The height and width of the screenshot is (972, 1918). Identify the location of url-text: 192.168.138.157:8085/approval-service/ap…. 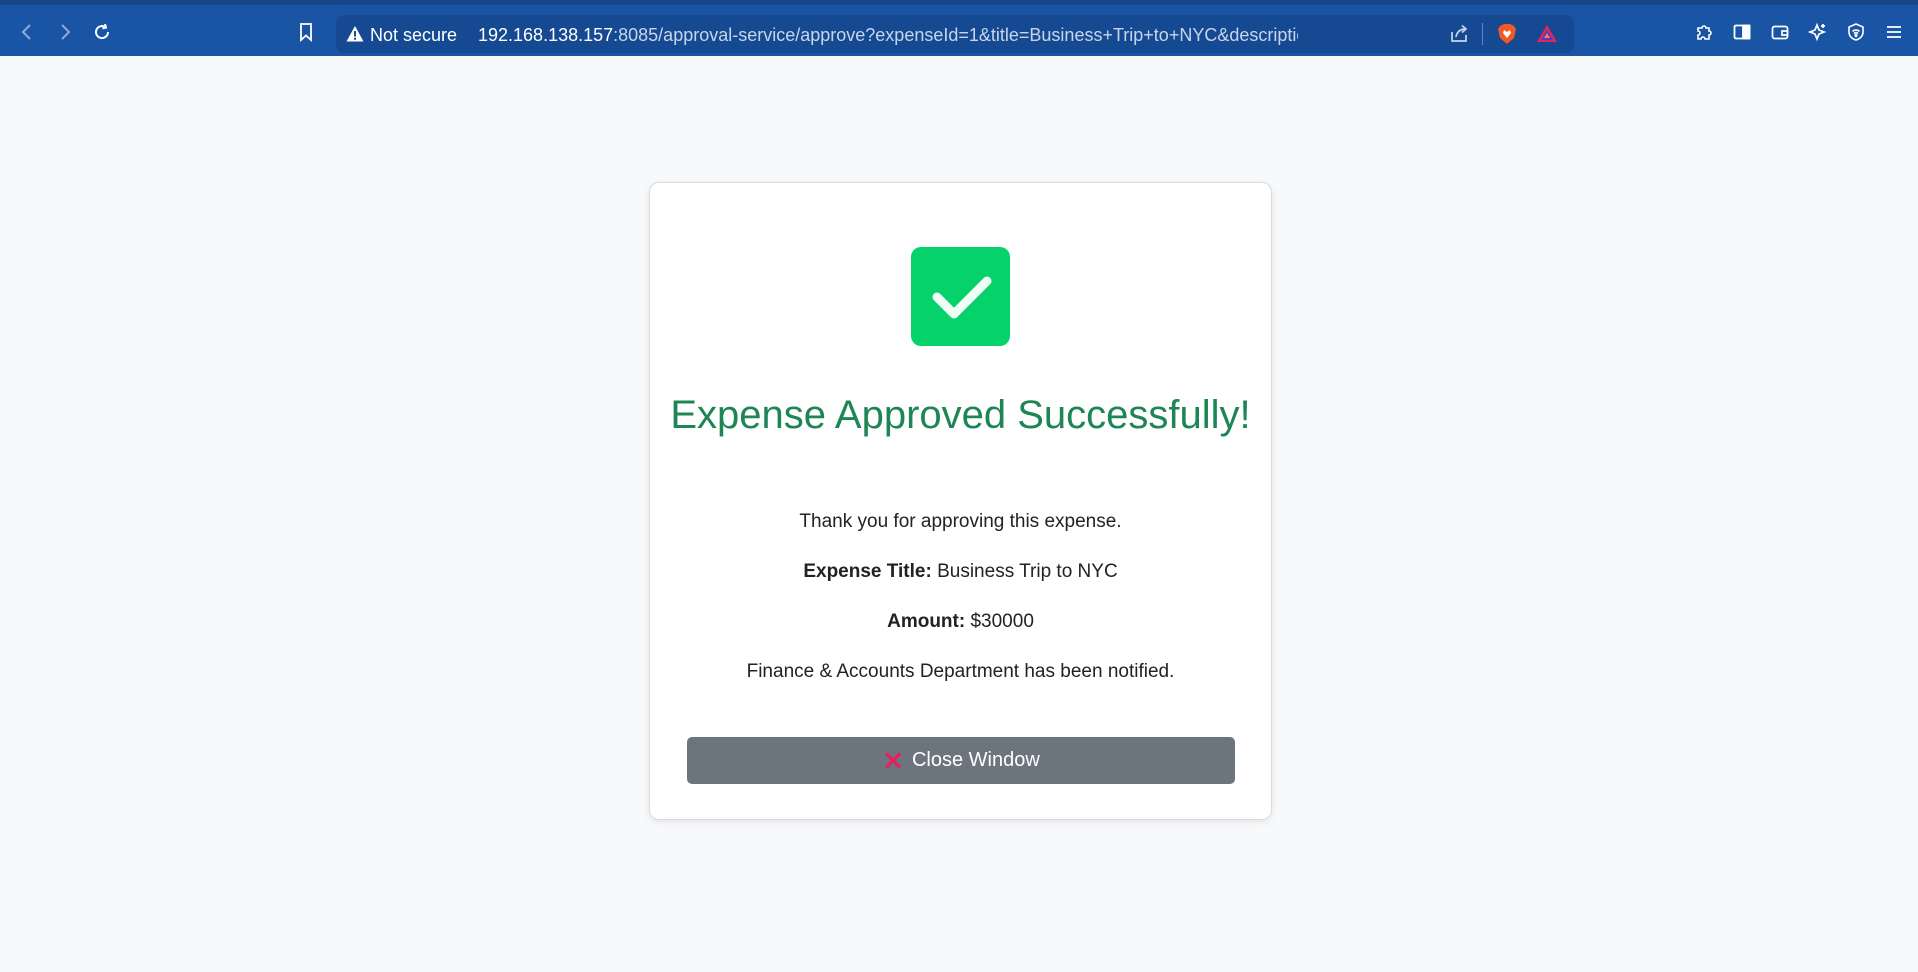
(888, 35).